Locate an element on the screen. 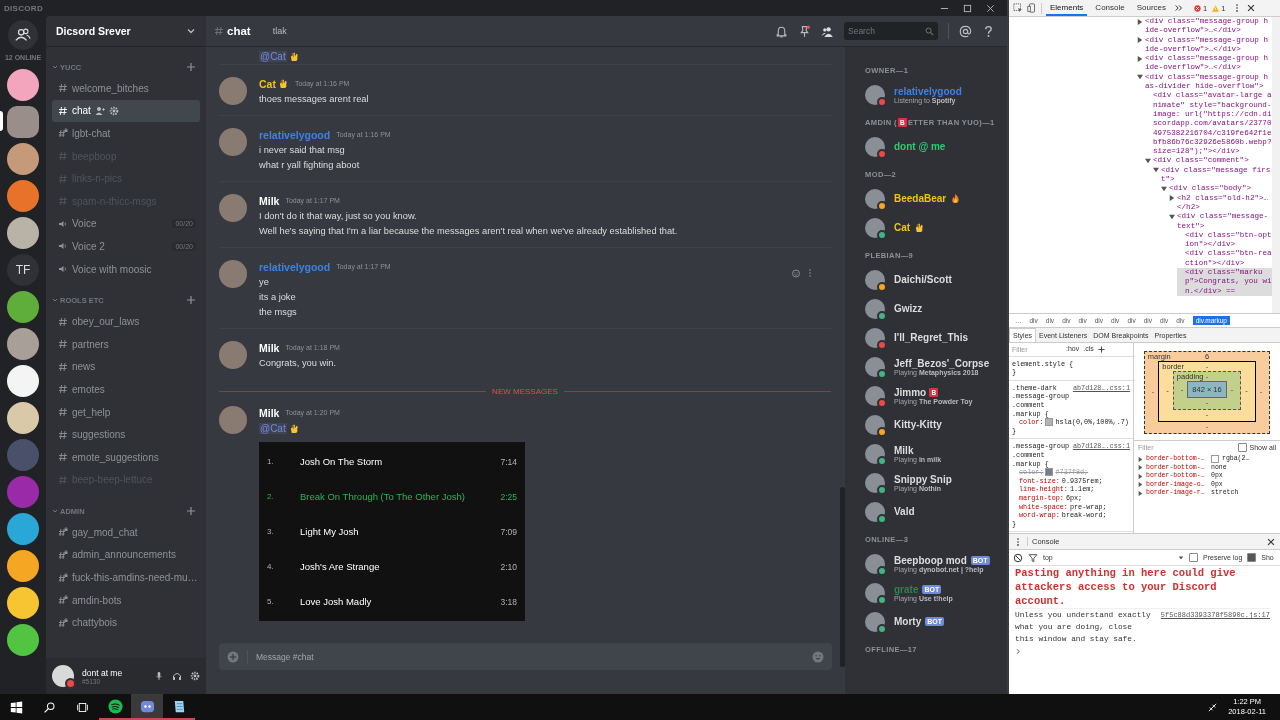  devtools-tab: Console is located at coordinates (1110, 8).